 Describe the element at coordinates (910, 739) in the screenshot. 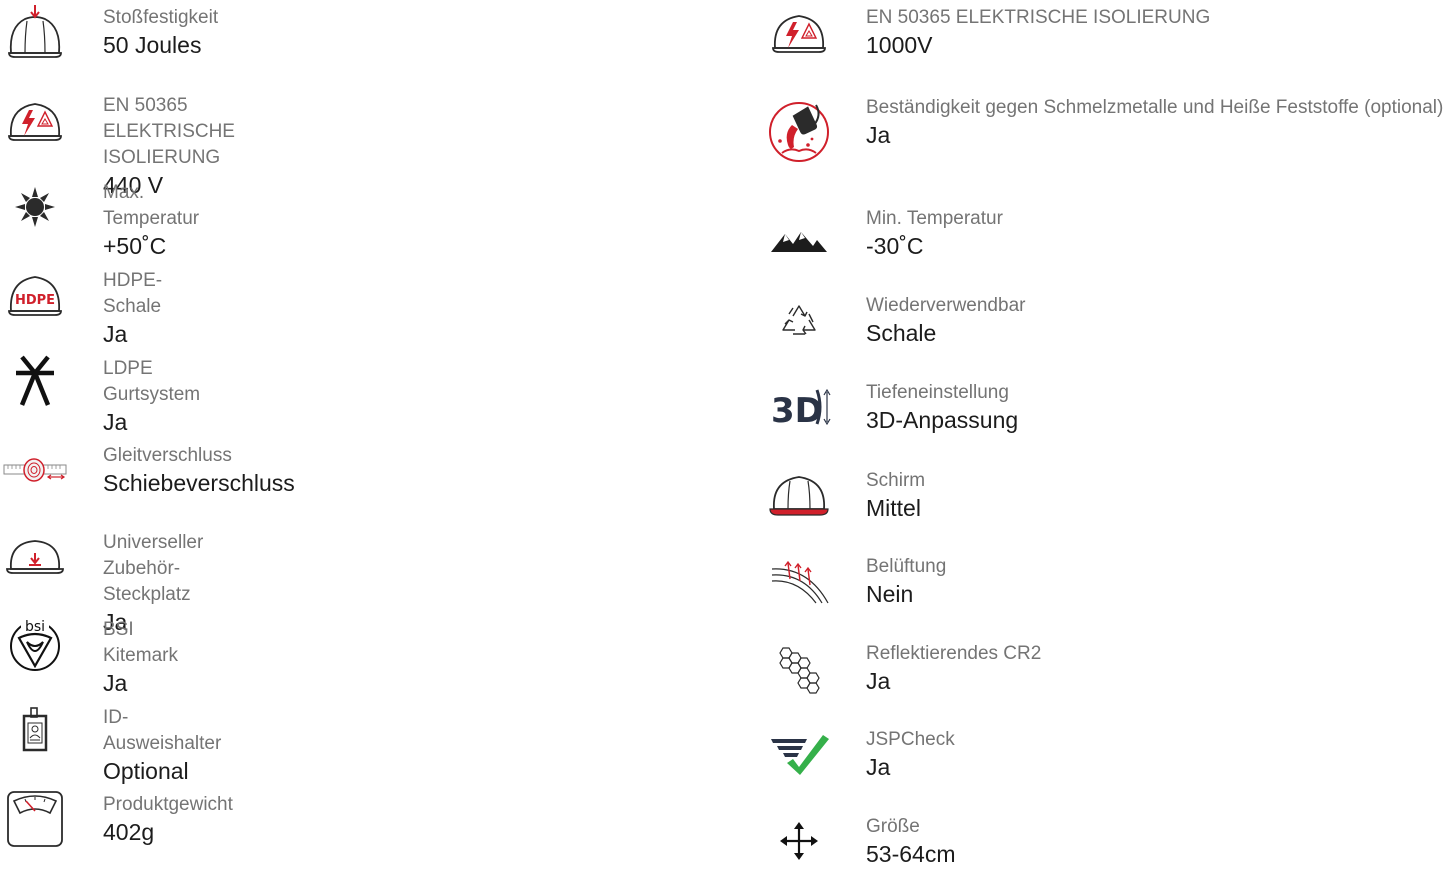

I see `spec-label: JSPCheck` at that location.